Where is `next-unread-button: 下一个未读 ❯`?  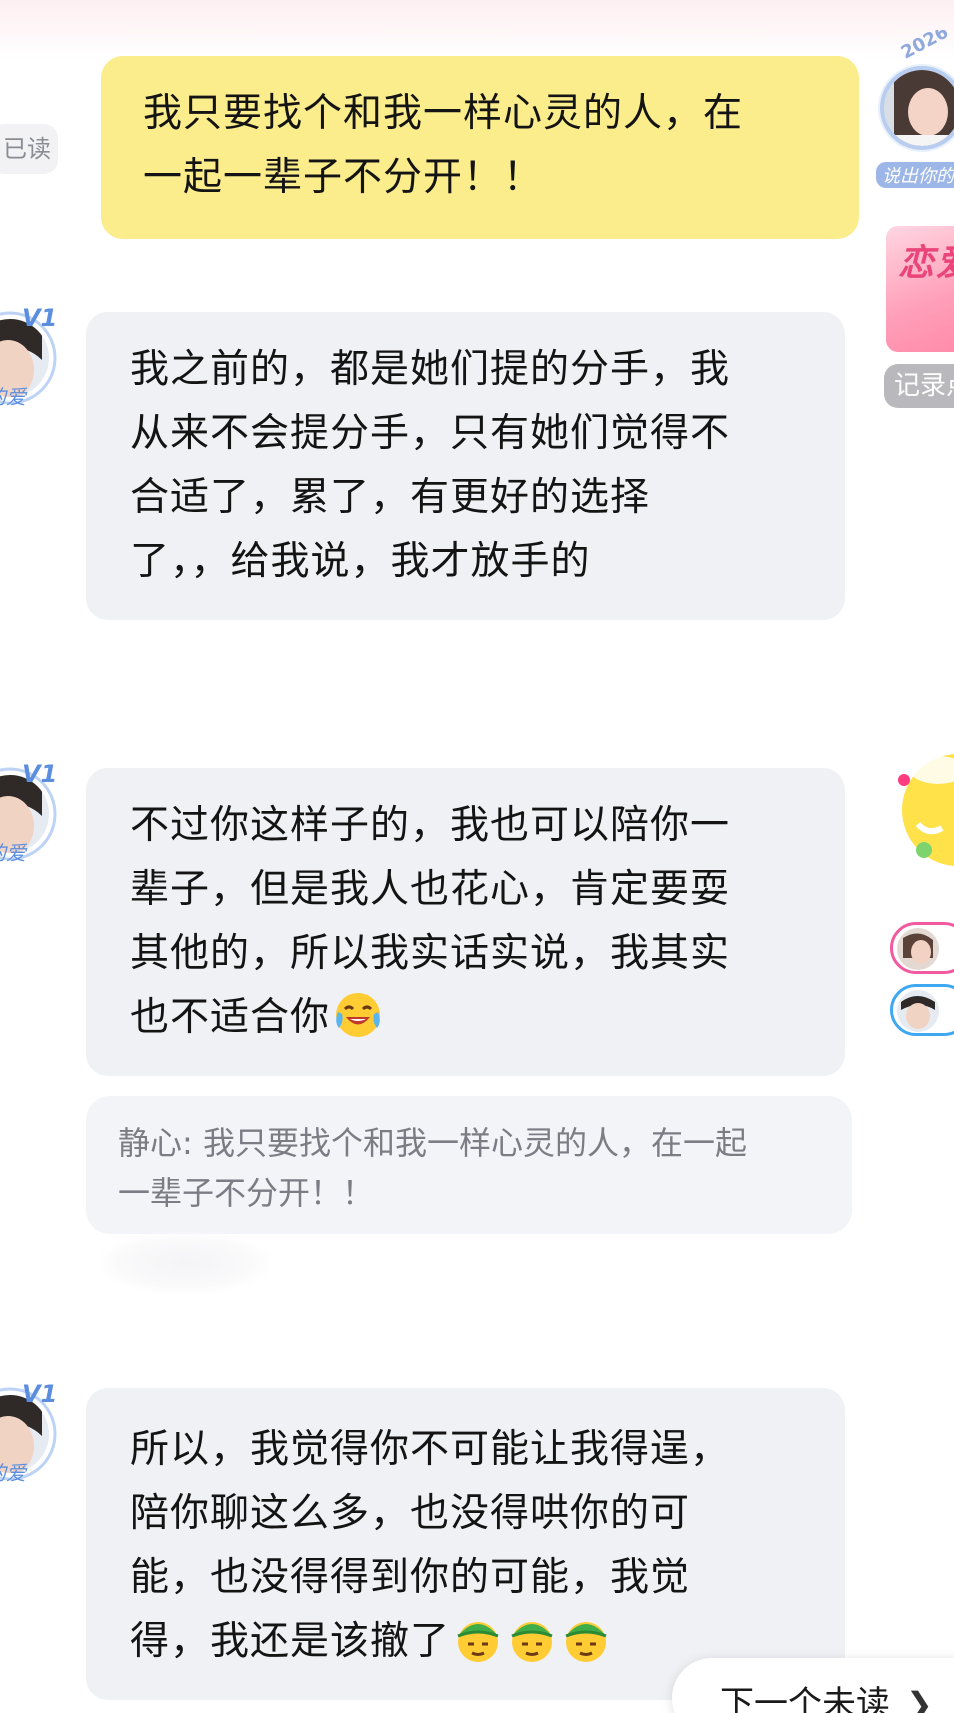 next-unread-button: 下一个未读 ❯ is located at coordinates (813, 1685).